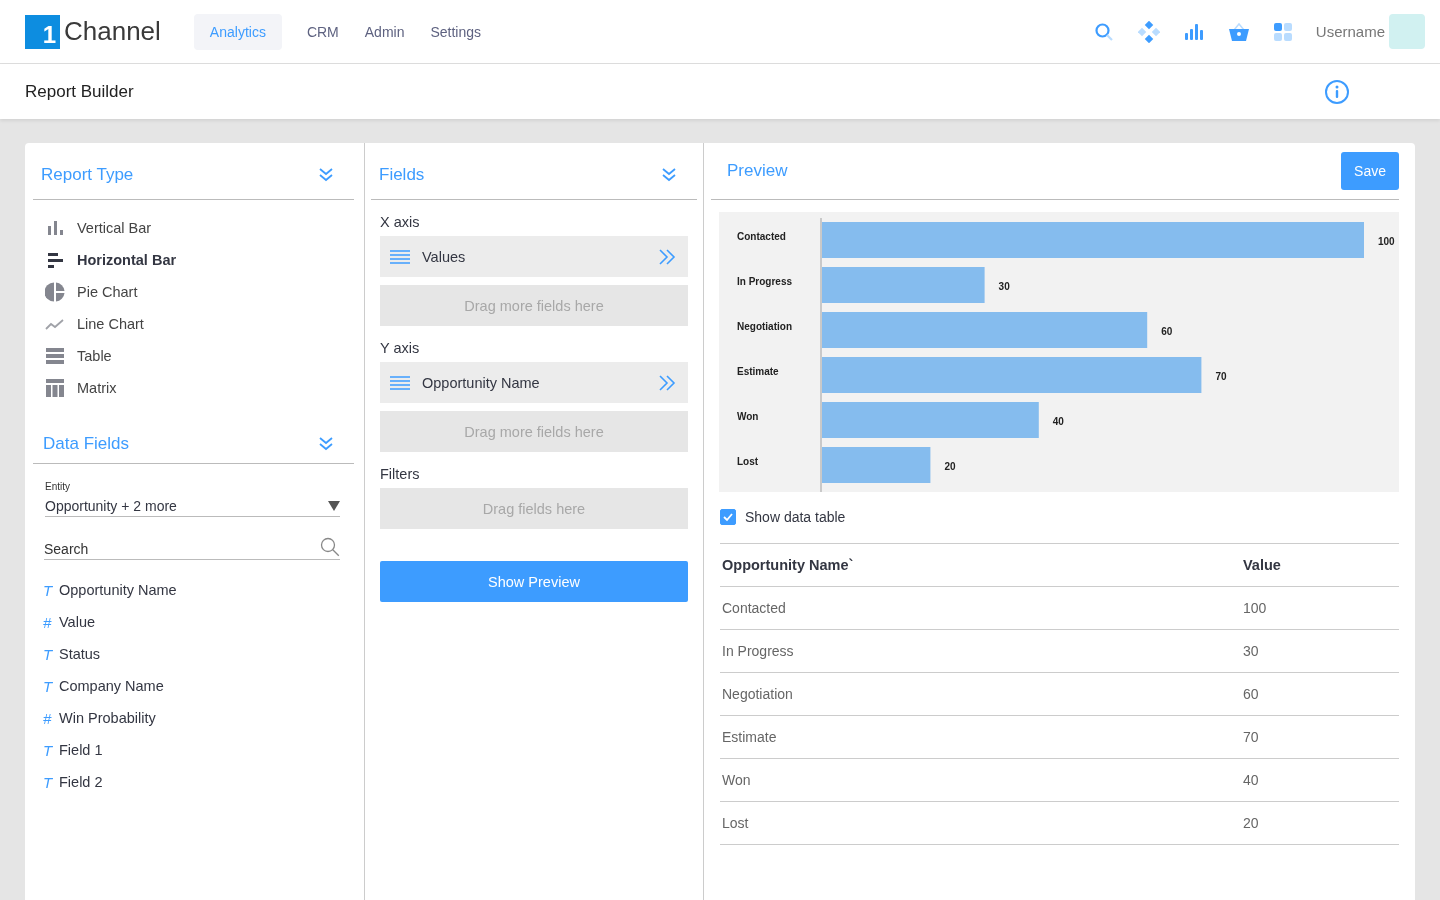 The height and width of the screenshot is (900, 1440). Describe the element at coordinates (1167, 331) in the screenshot. I see `value-label: 60` at that location.